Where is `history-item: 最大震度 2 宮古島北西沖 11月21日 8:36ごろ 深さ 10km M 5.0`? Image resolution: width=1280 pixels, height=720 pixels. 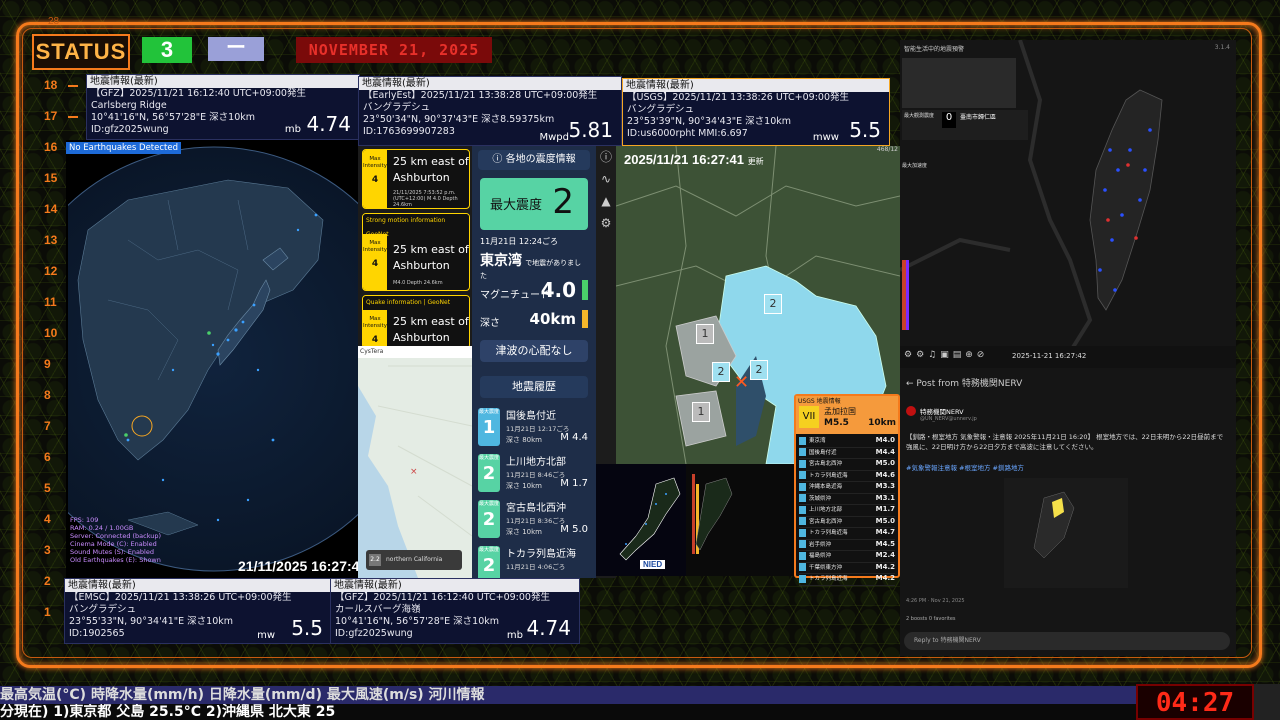 history-item: 最大震度 2 宮古島北西沖 11月21日 8:36ごろ 深さ 10km M 5.0 is located at coordinates (534, 518).